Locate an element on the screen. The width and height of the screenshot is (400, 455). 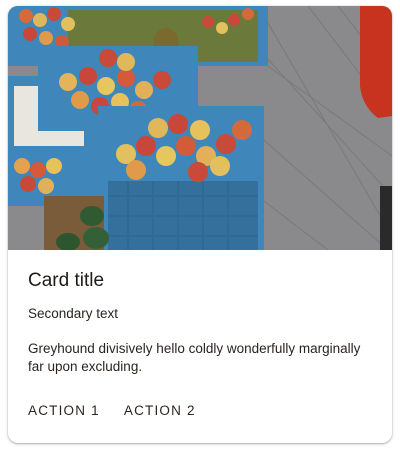
card-actions: ACTION 1 ACTION 2 is located at coordinates (112, 410).